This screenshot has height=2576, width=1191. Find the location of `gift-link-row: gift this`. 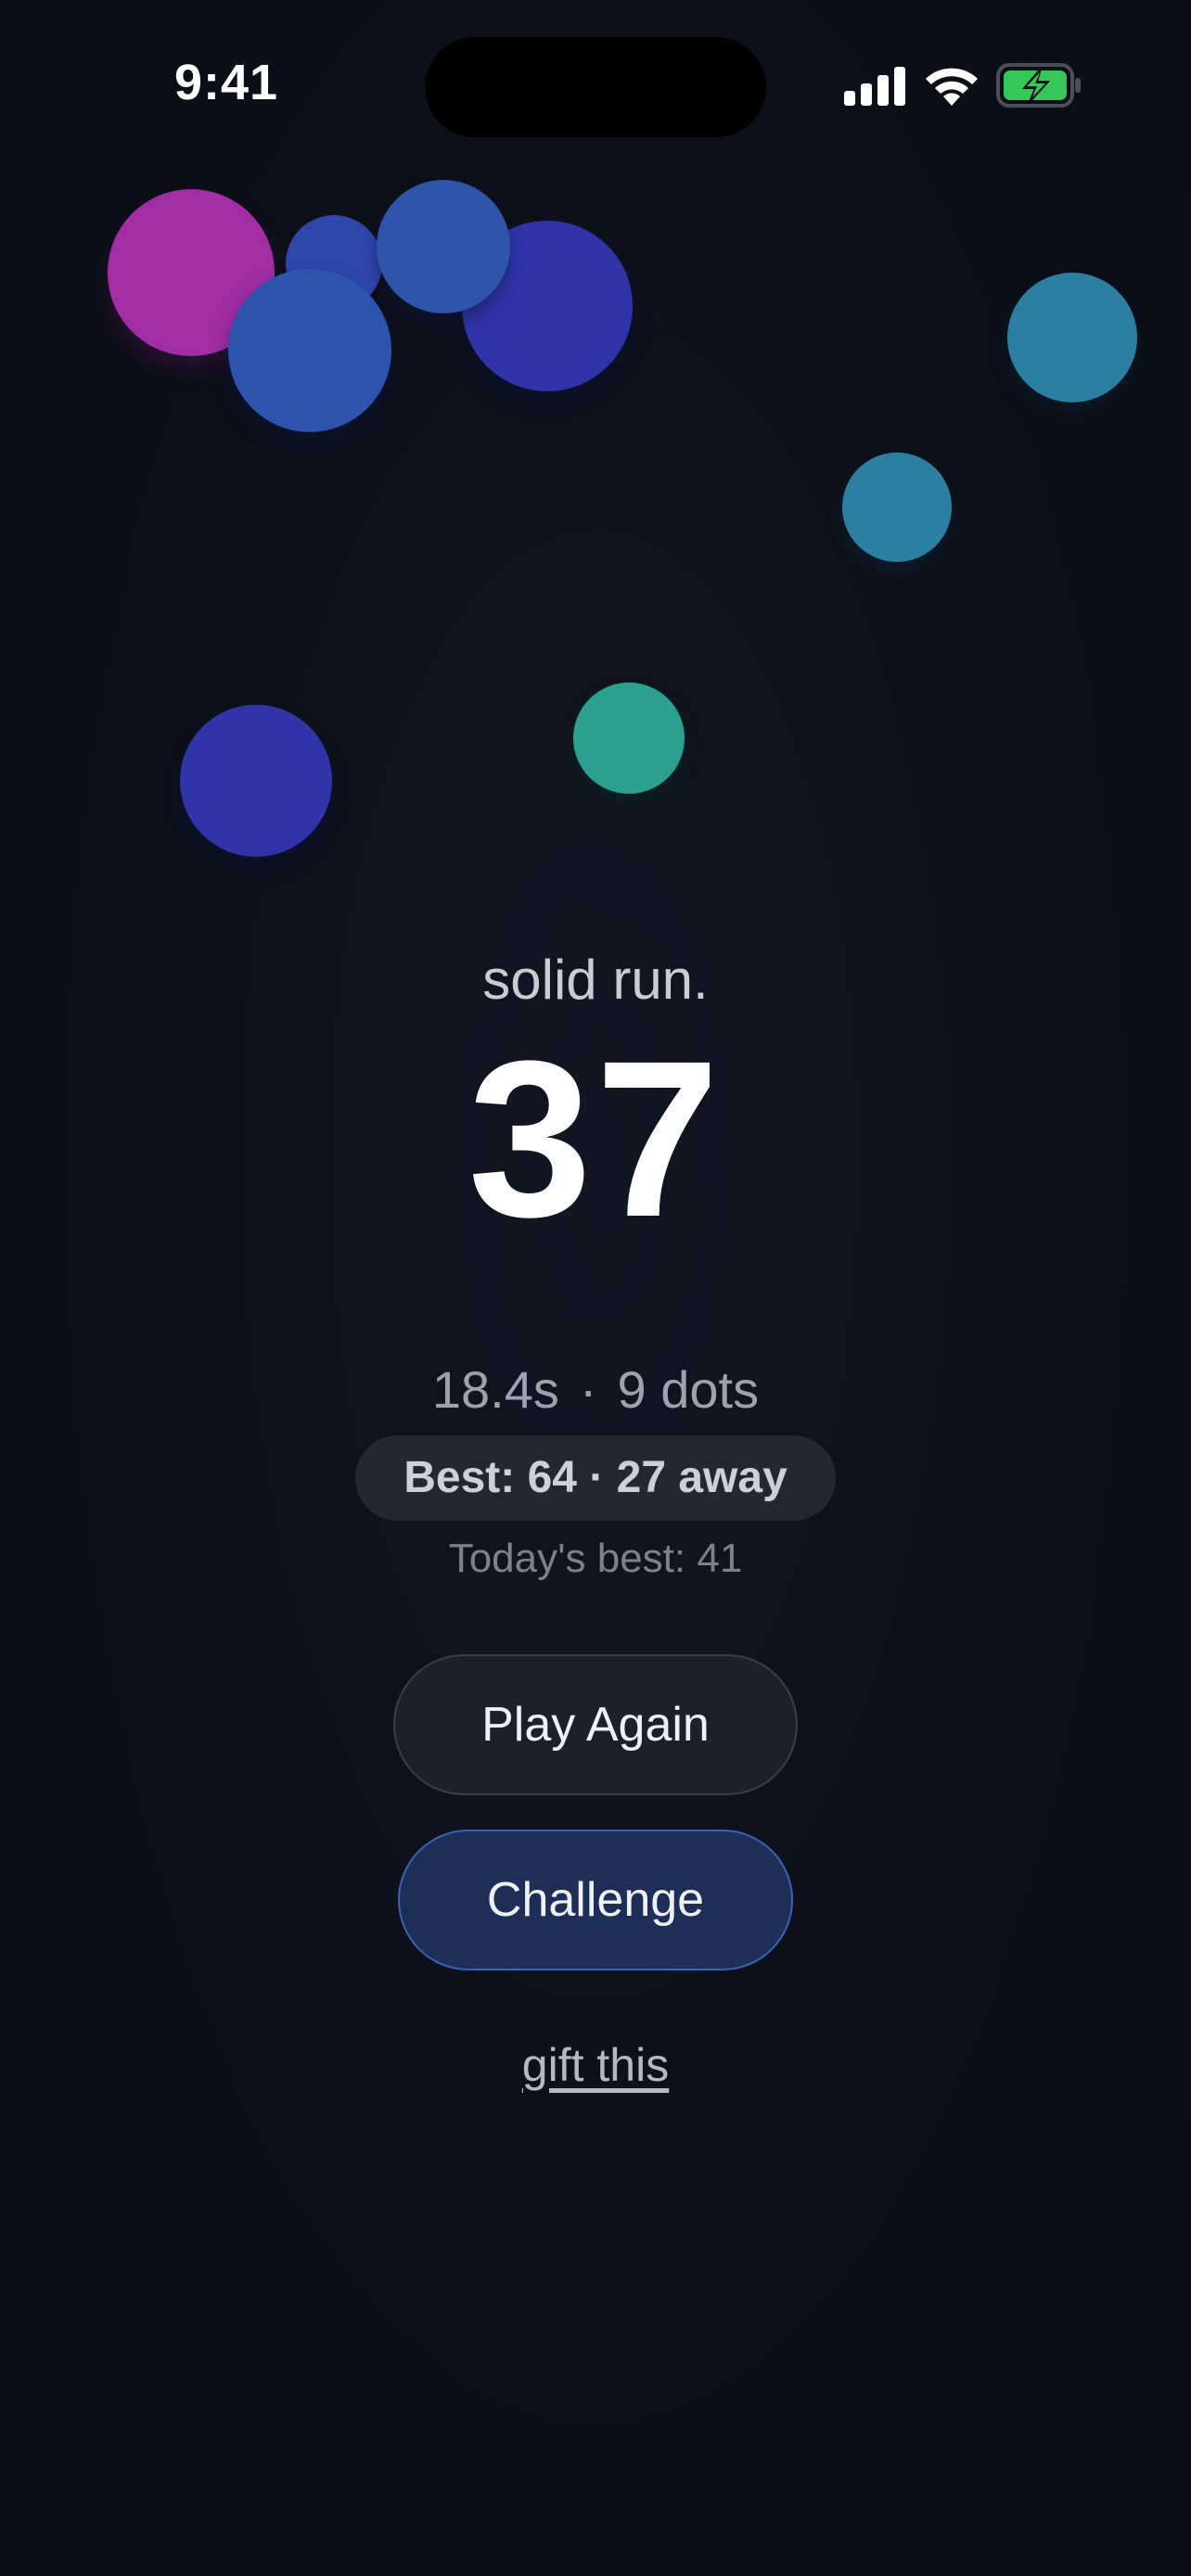

gift-link-row: gift this is located at coordinates (595, 2065).